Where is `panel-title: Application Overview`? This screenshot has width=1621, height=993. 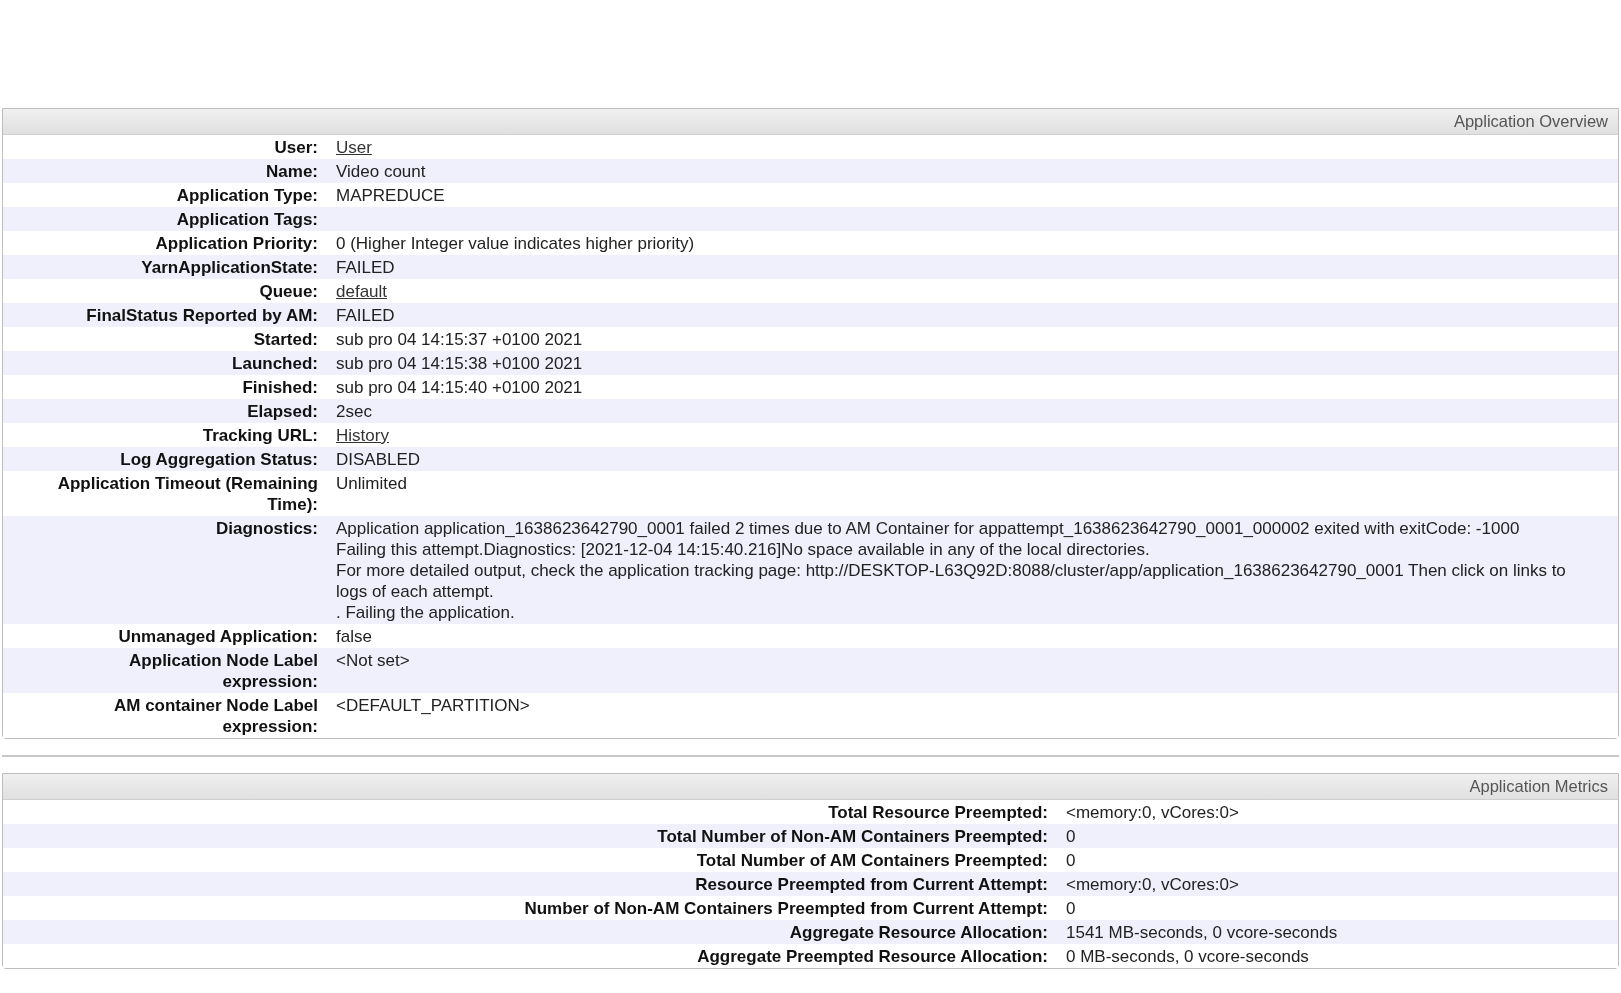 panel-title: Application Overview is located at coordinates (1530, 122).